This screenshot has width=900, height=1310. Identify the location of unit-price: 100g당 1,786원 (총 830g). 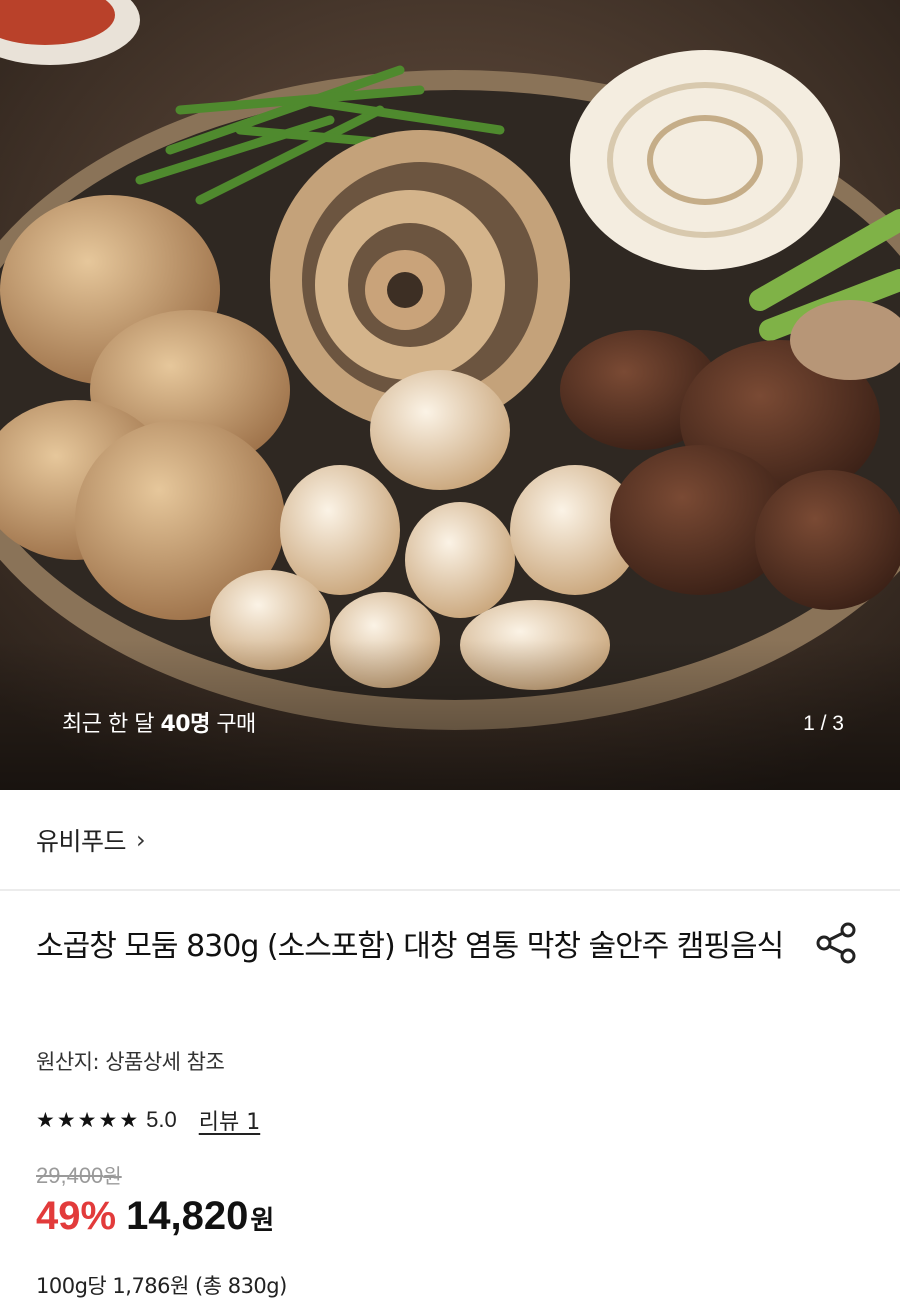
(161, 1286).